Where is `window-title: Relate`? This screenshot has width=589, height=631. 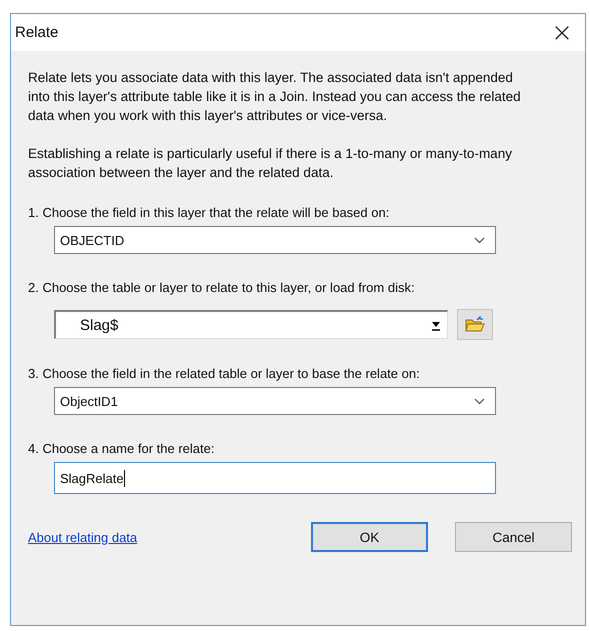 window-title: Relate is located at coordinates (36, 32).